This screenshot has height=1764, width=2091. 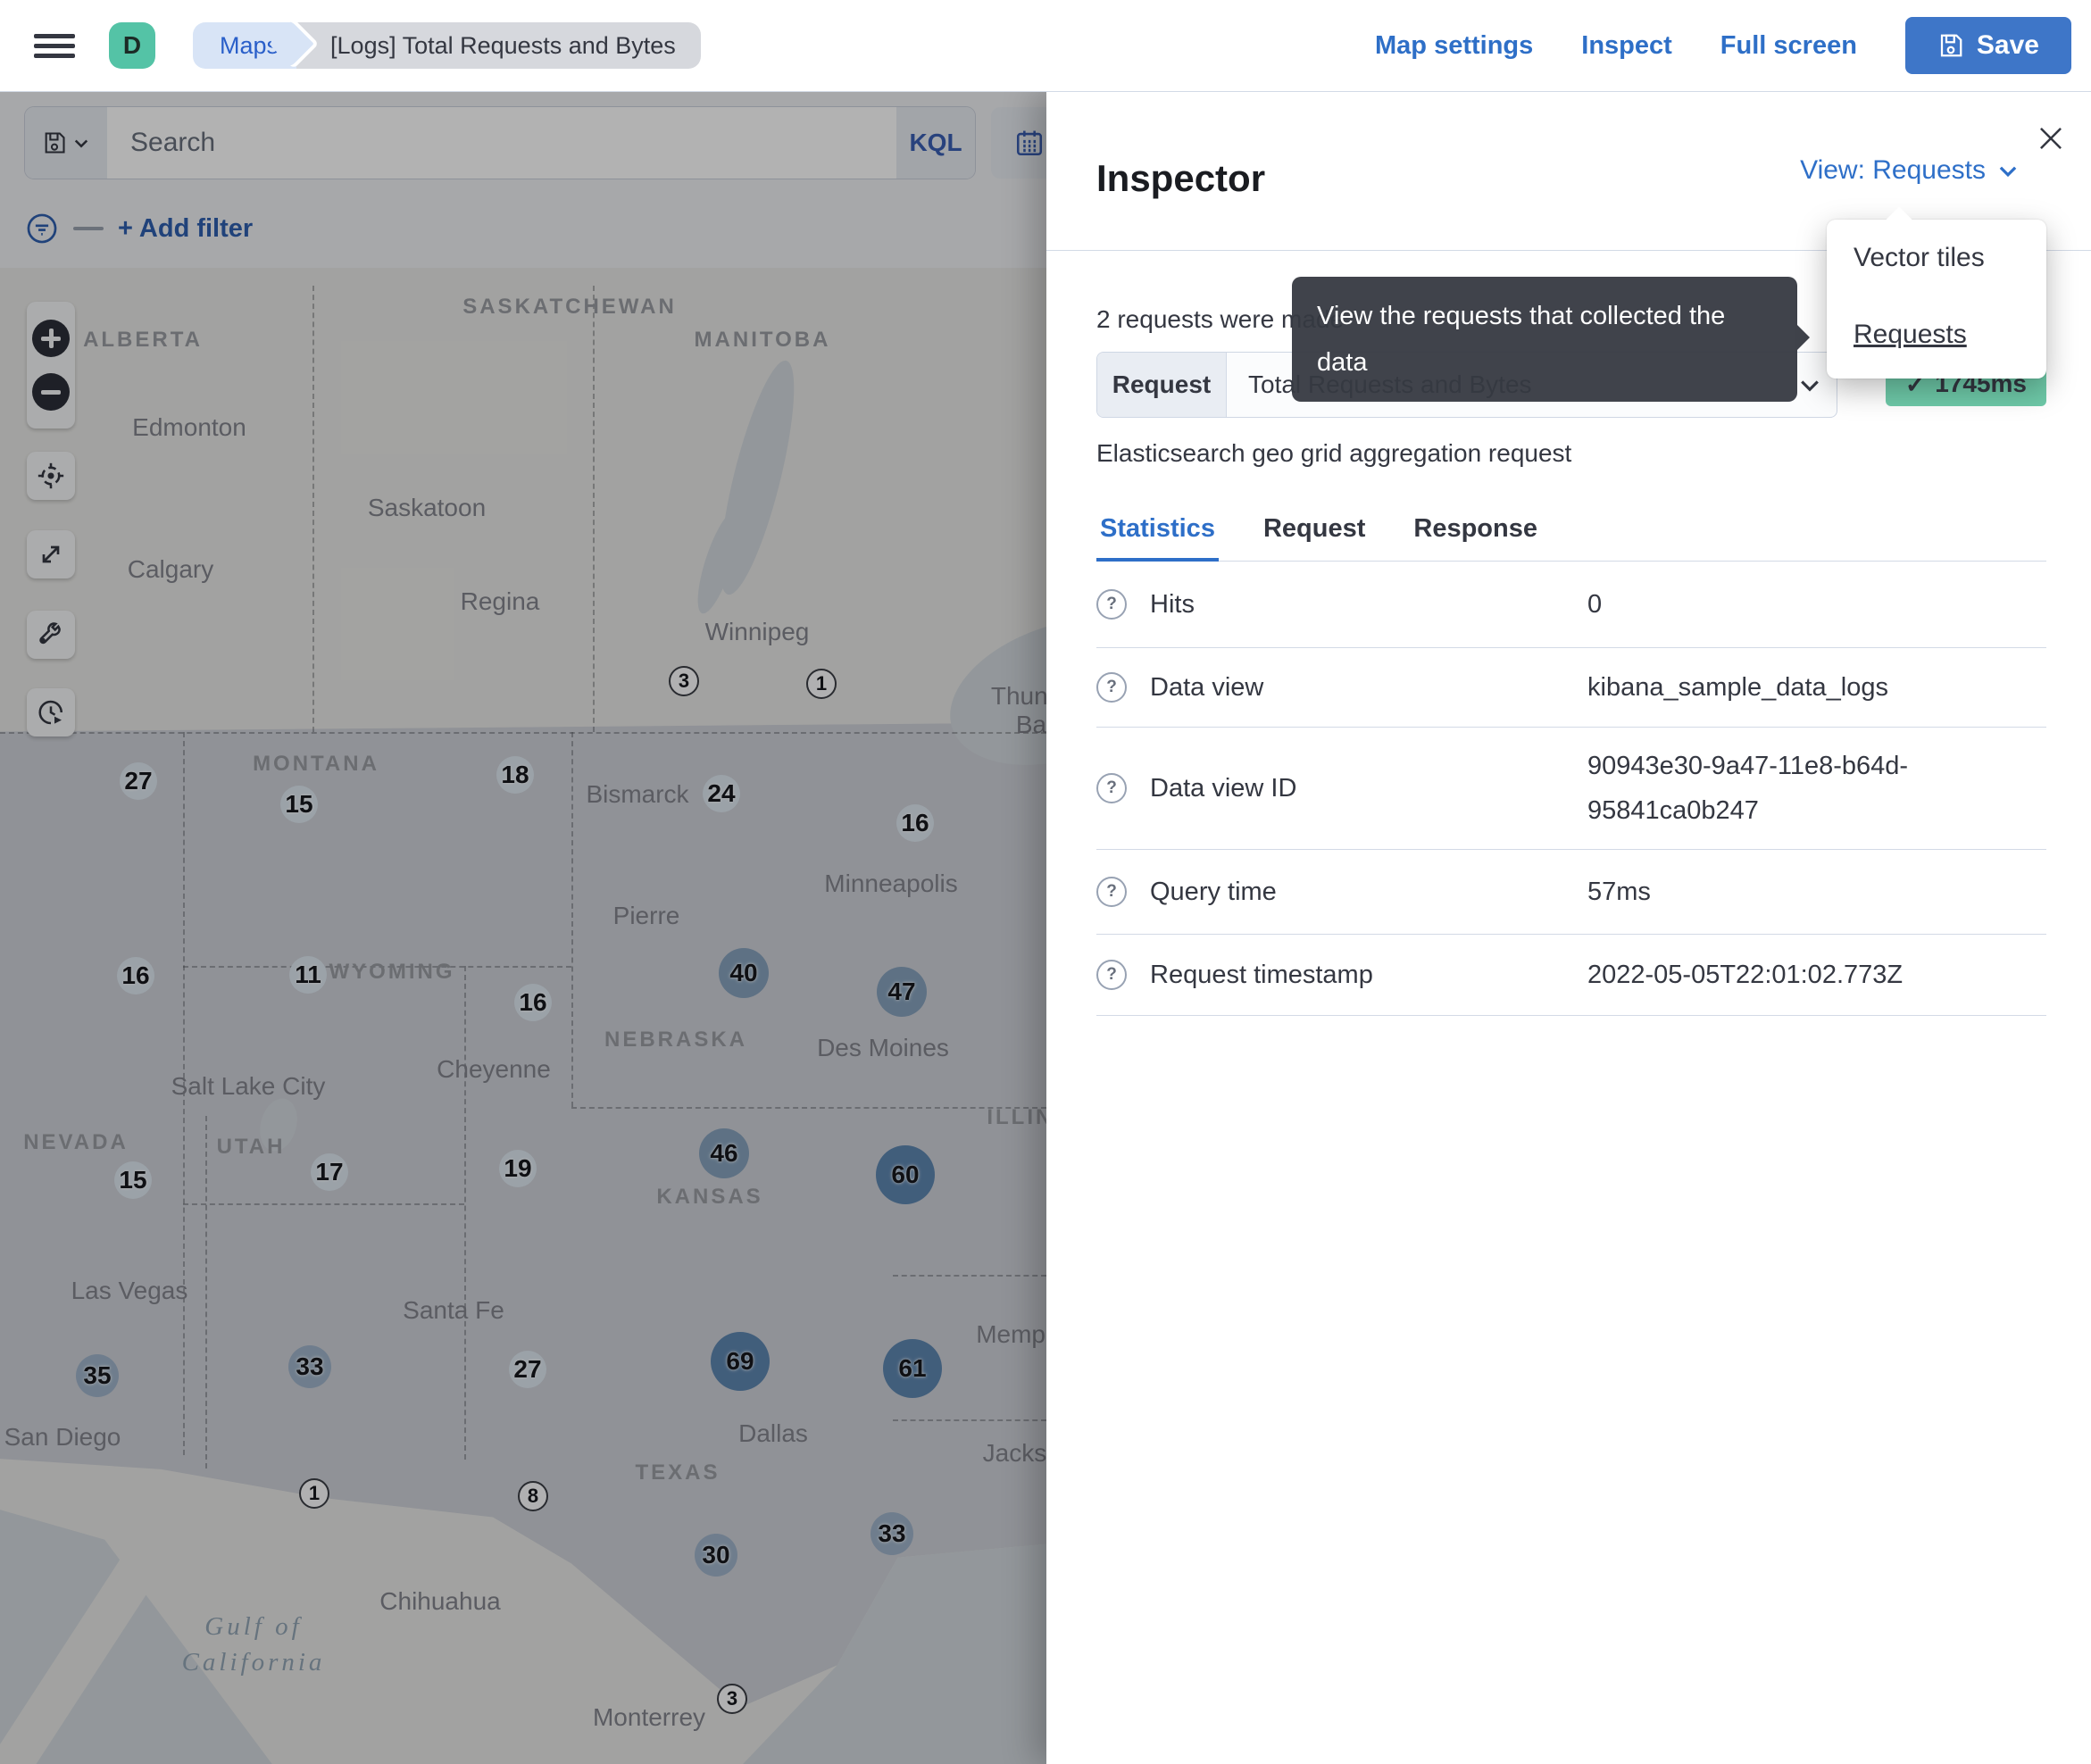 I want to click on search-input, so click(x=502, y=143).